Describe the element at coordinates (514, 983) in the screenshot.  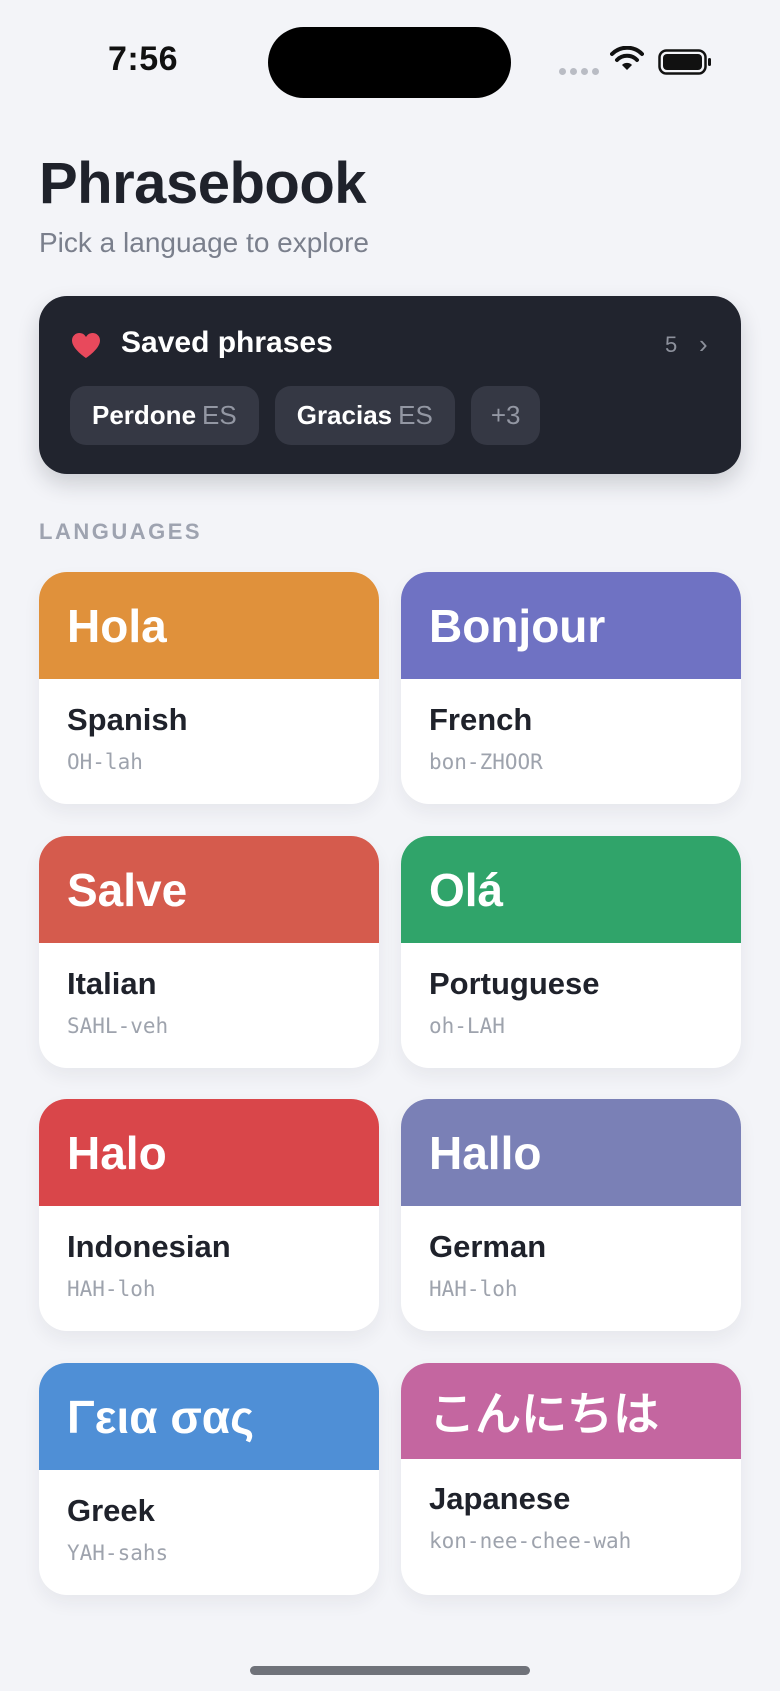
I see `language-name: Portuguese` at that location.